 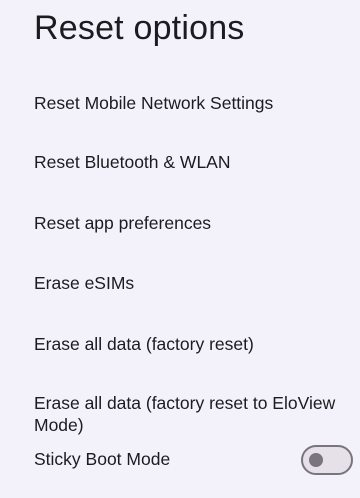 What do you see at coordinates (187, 283) in the screenshot?
I see `erase-esims-option: Erase eSIMs` at bounding box center [187, 283].